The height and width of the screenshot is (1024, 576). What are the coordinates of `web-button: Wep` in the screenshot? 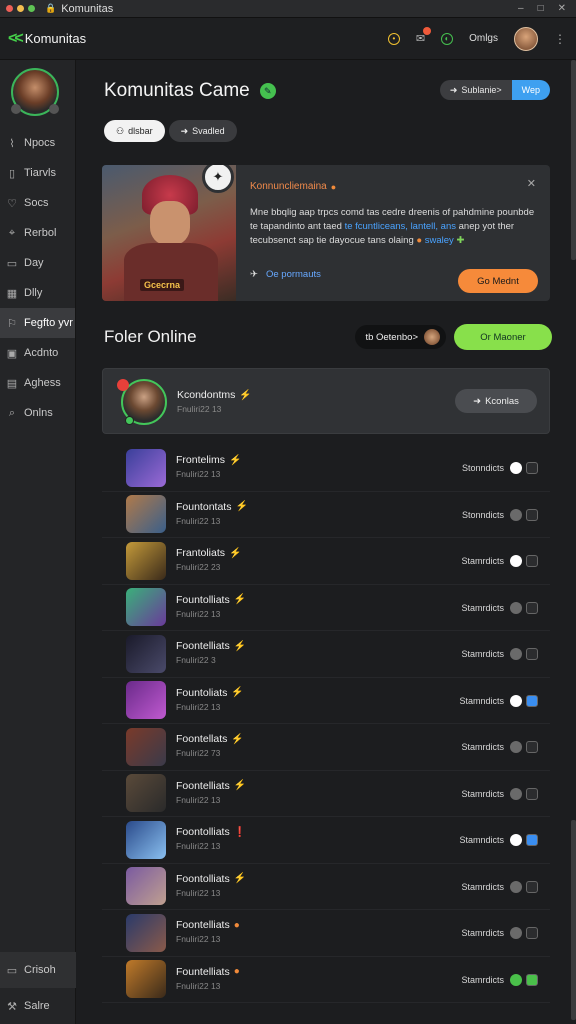 It's located at (530, 90).